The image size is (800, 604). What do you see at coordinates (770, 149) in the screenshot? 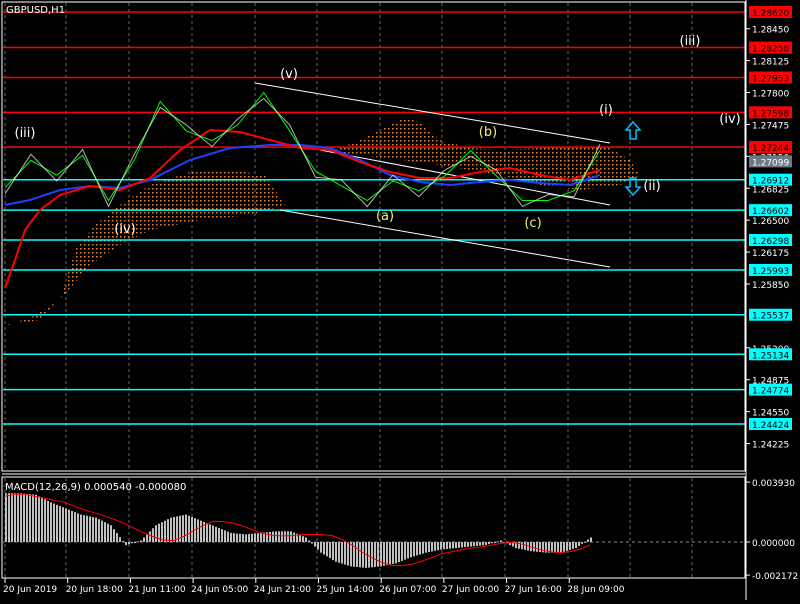
I see `resistance-level-label: 1.27244` at bounding box center [770, 149].